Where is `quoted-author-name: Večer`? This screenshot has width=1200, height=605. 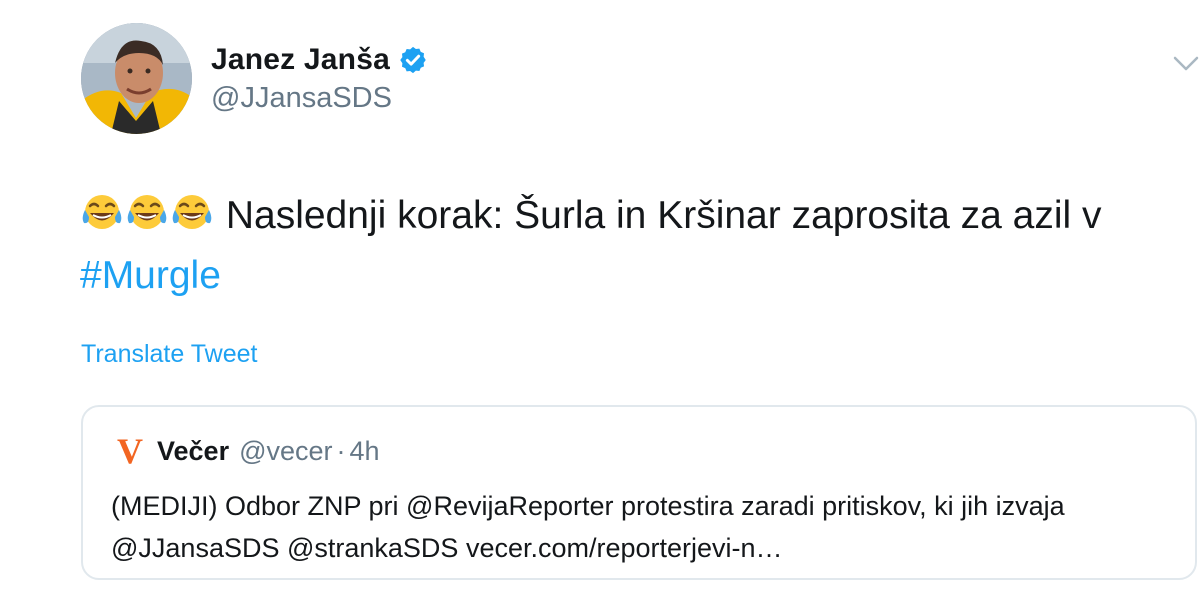
quoted-author-name: Večer is located at coordinates (193, 450).